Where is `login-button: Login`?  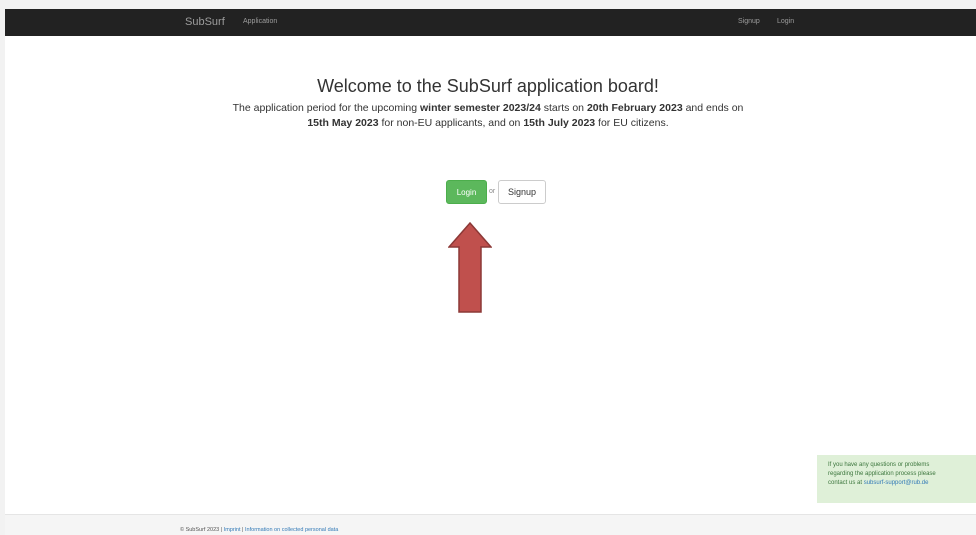 login-button: Login is located at coordinates (466, 192).